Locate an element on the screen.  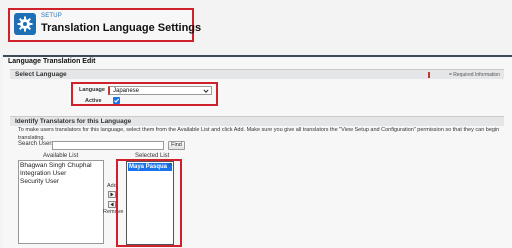
translators-section: Identify Translators for this Language is located at coordinates (257, 121).